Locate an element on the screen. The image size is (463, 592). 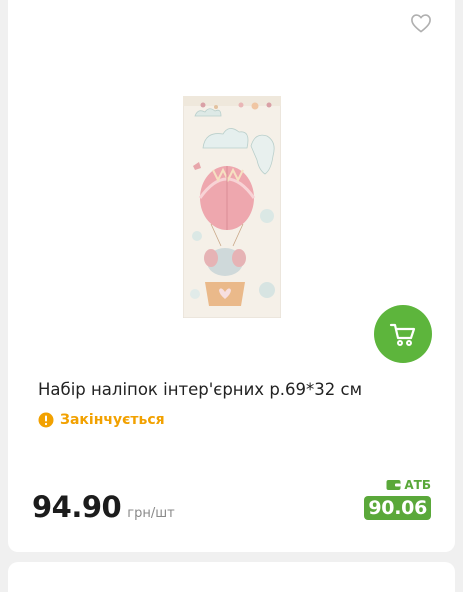
heart-outline-icon is located at coordinates (421, 23).